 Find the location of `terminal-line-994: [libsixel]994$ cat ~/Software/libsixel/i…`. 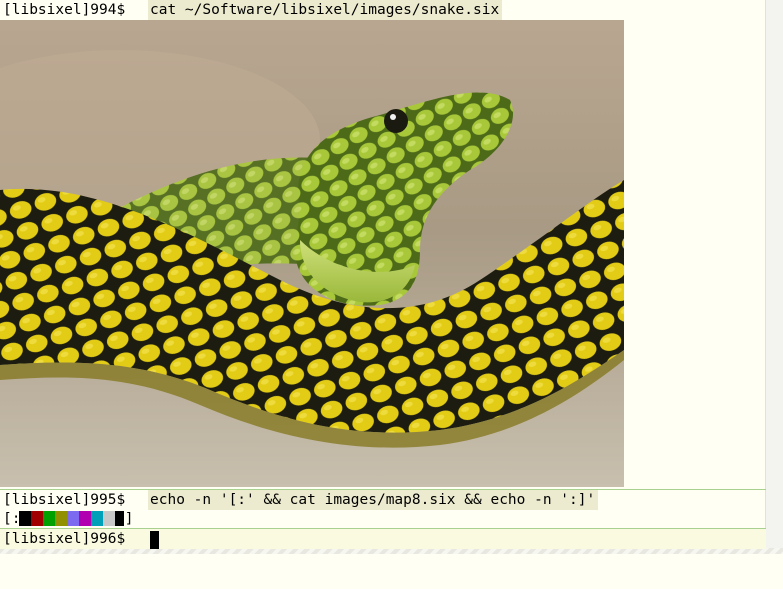

terminal-line-994: [libsixel]994$ cat ~/Software/libsixel/i… is located at coordinates (383, 10).